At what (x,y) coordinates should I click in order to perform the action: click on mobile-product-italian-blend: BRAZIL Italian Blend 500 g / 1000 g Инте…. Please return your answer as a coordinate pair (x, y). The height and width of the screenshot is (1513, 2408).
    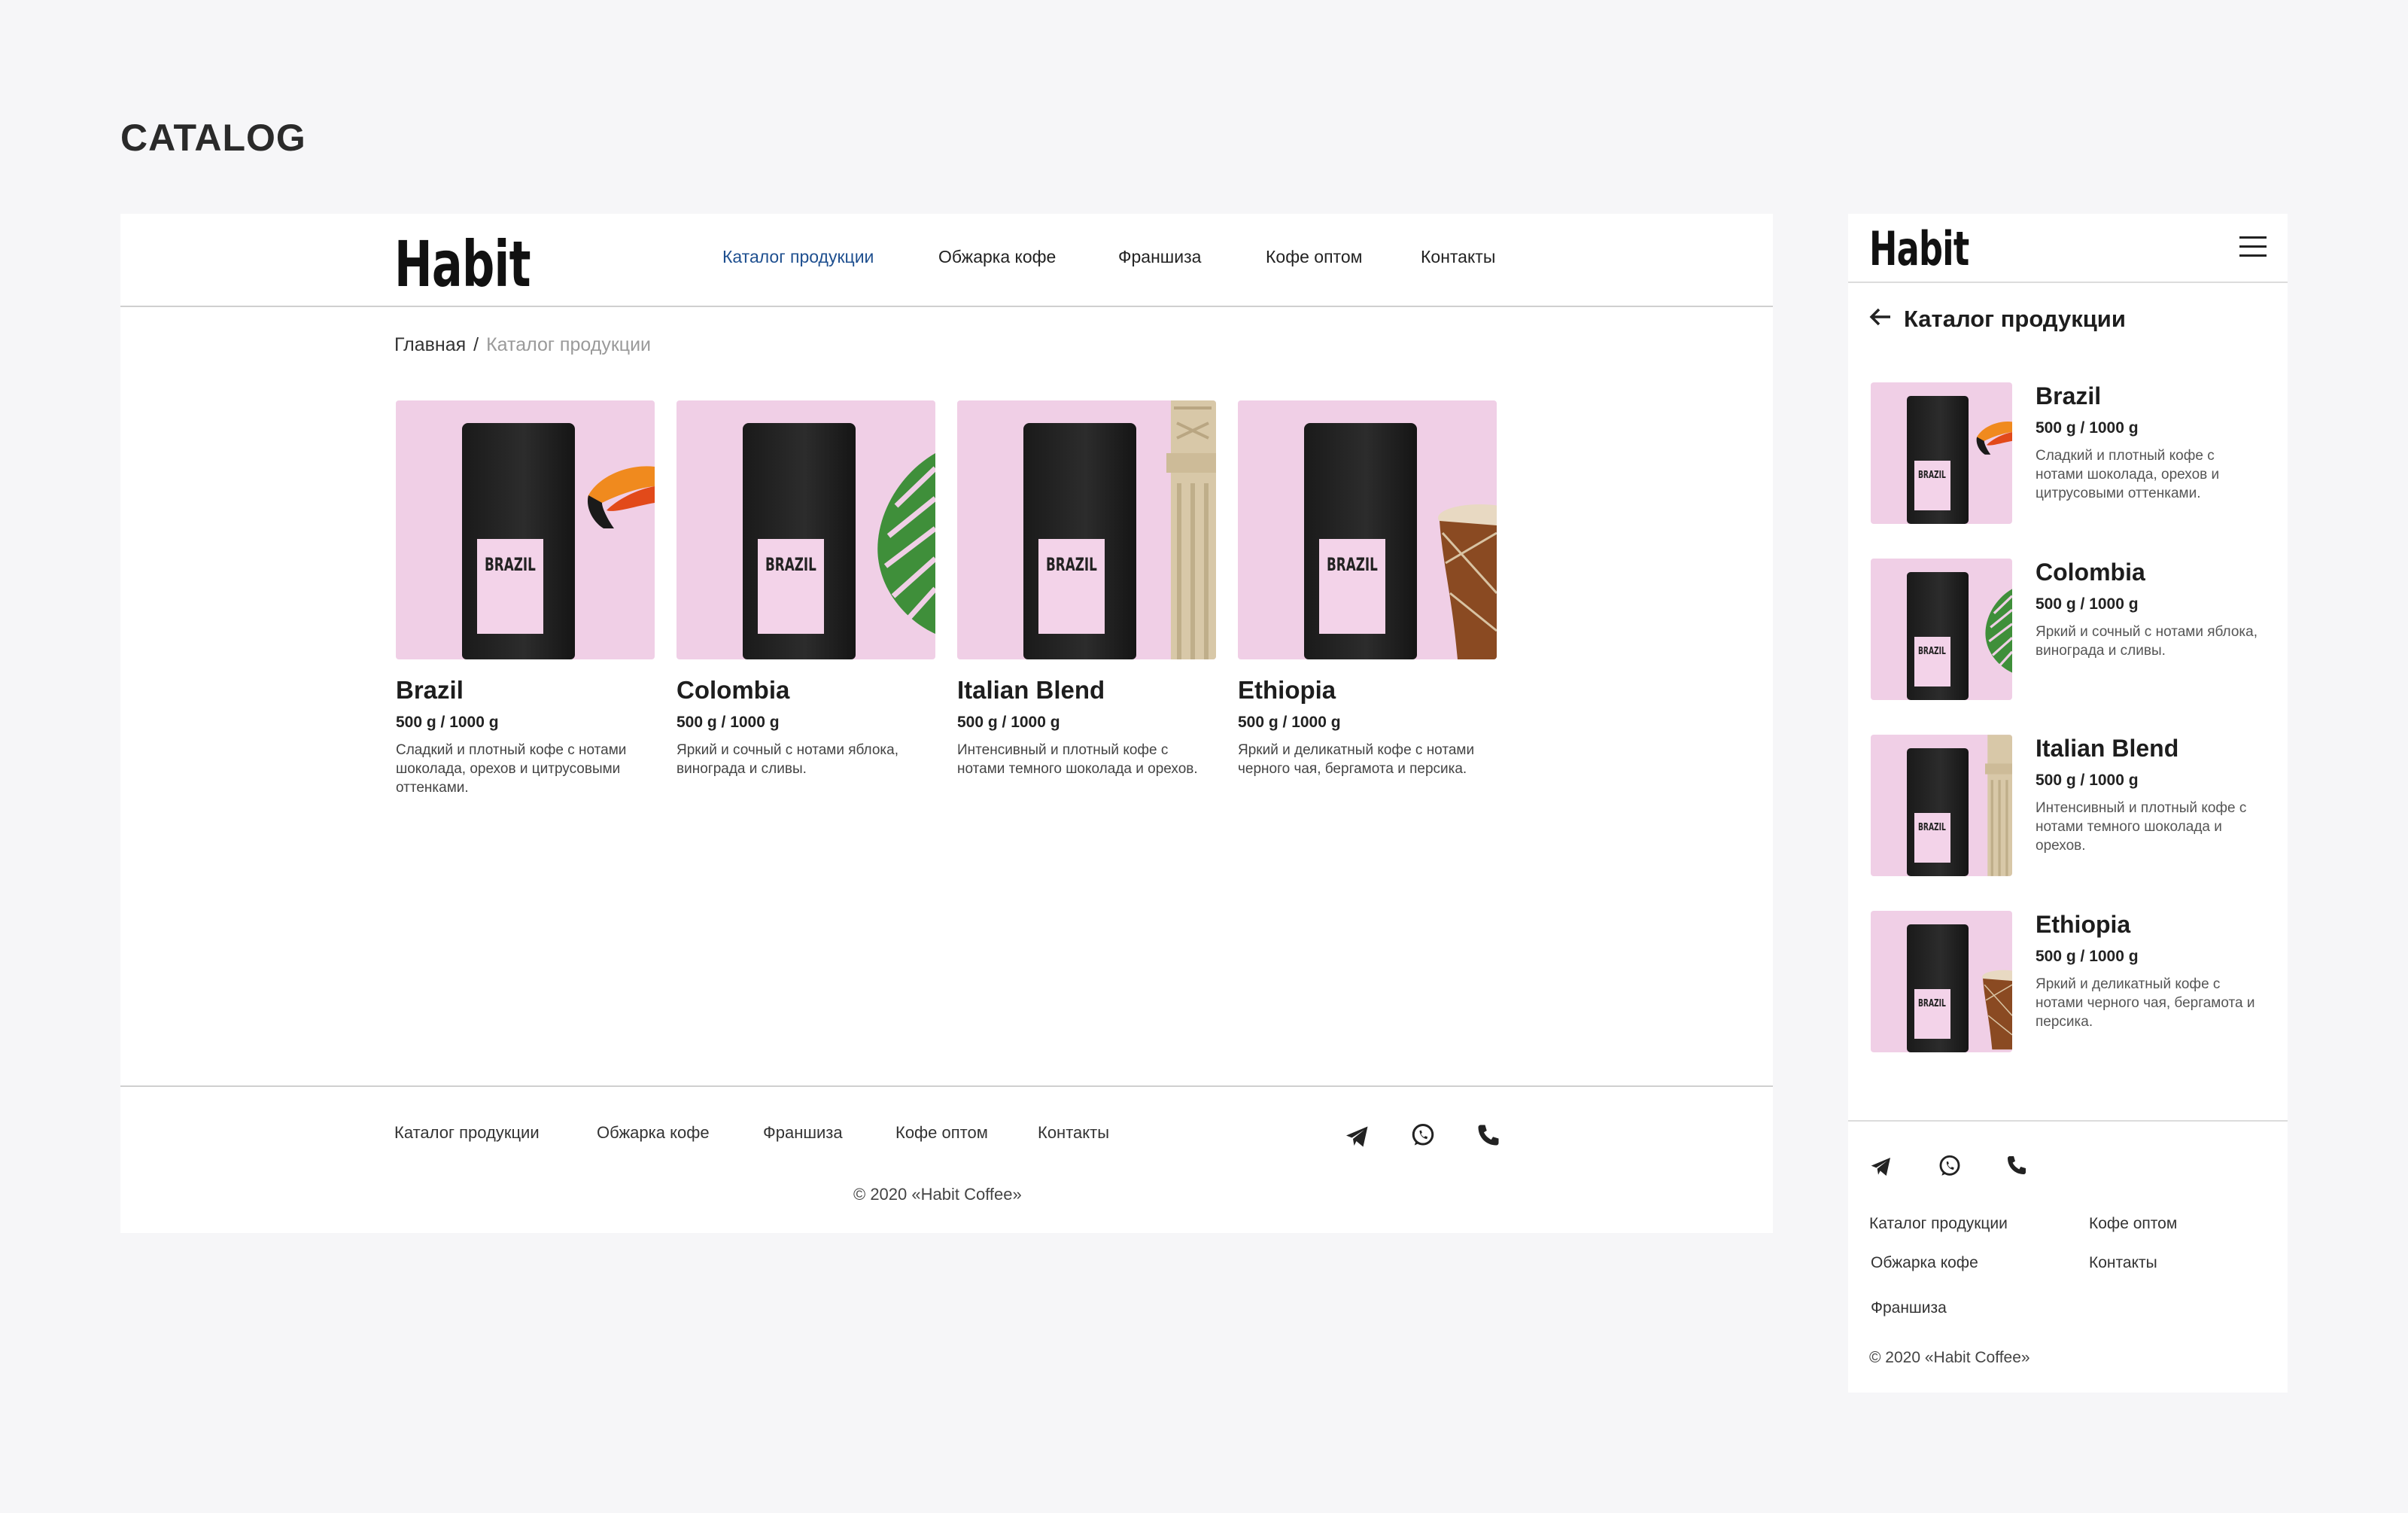
    Looking at the image, I should click on (2070, 805).